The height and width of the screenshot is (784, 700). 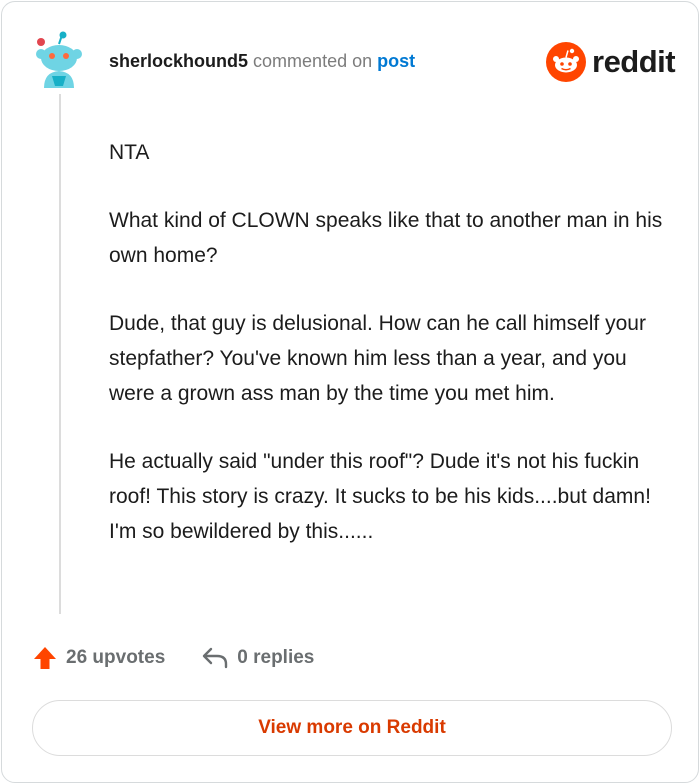 I want to click on post-link: post, so click(x=396, y=61).